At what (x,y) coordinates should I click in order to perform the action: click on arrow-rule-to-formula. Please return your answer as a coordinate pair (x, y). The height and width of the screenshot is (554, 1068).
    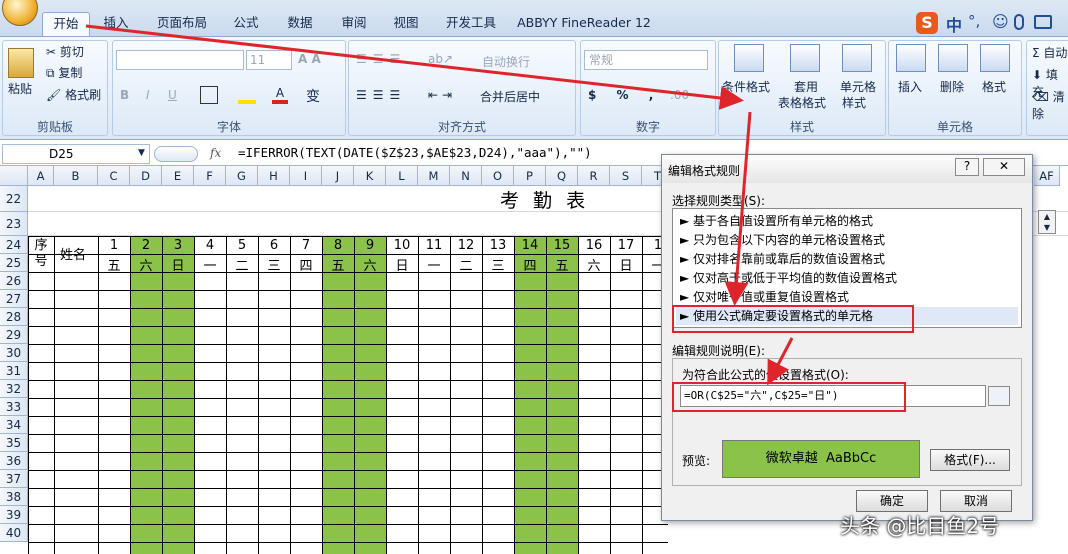
    Looking at the image, I should click on (780, 361).